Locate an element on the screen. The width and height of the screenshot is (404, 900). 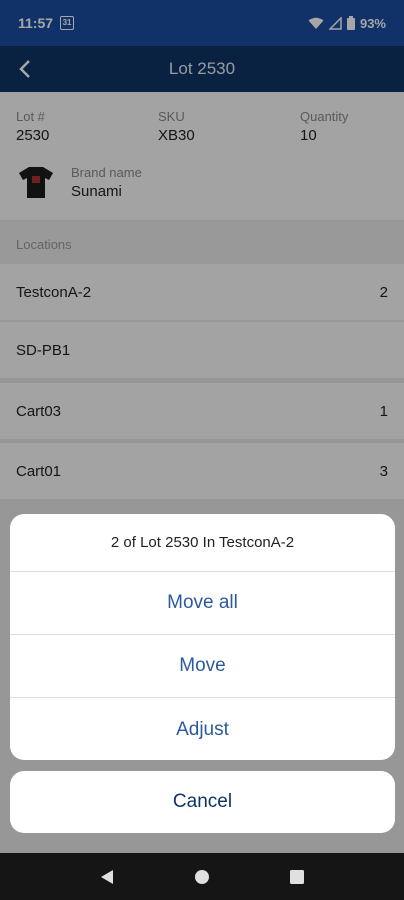
circle-home-icon is located at coordinates (201, 876).